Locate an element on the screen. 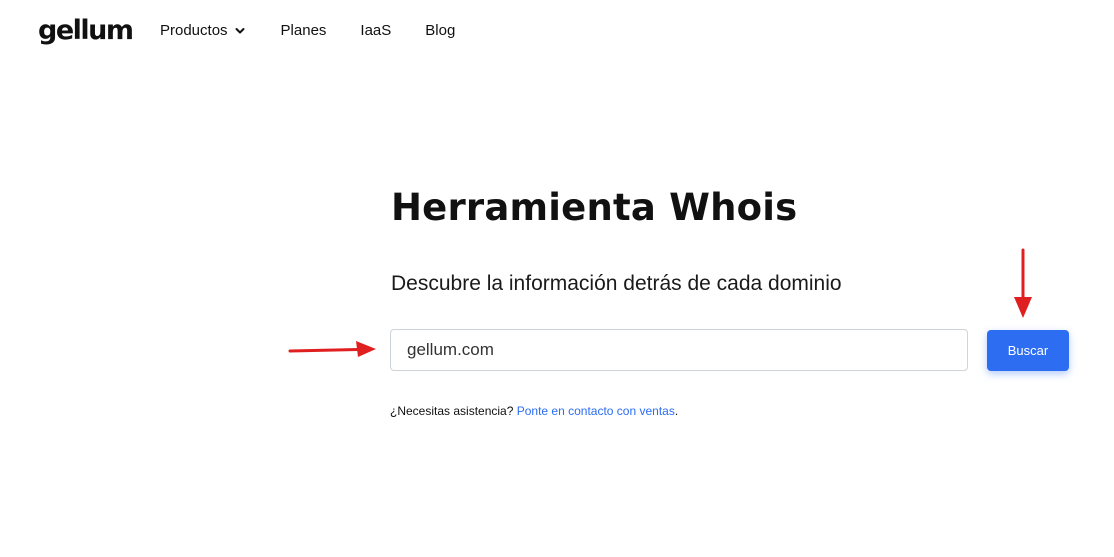 This screenshot has height=557, width=1114. nav-item-blog: Blog is located at coordinates (440, 31).